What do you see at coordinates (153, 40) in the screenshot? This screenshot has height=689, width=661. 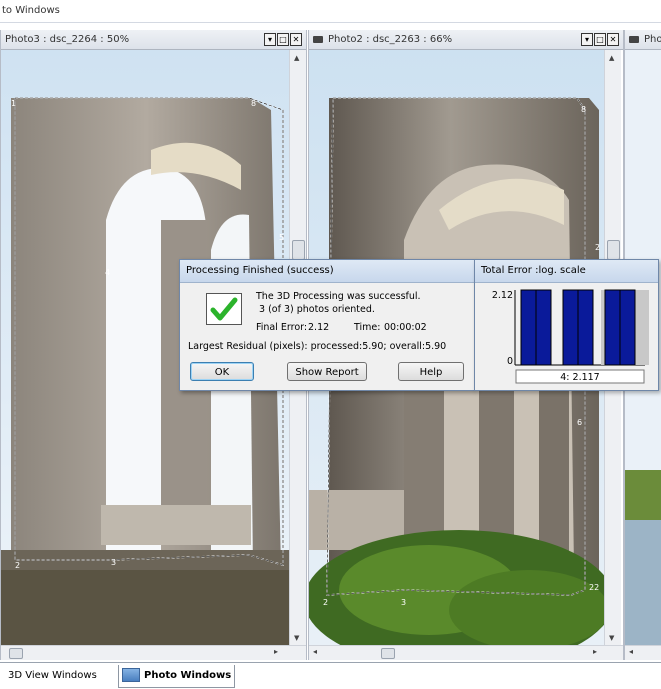 I see `pane-header: Photo3 : dsc_2264 : 50% ▾ □ ✕` at bounding box center [153, 40].